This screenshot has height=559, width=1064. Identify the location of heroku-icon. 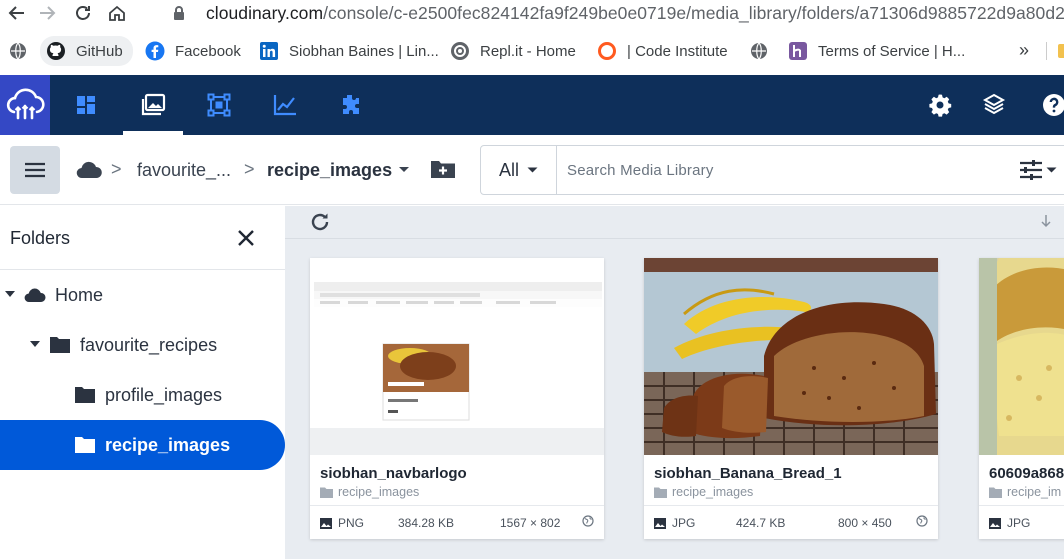
(798, 51).